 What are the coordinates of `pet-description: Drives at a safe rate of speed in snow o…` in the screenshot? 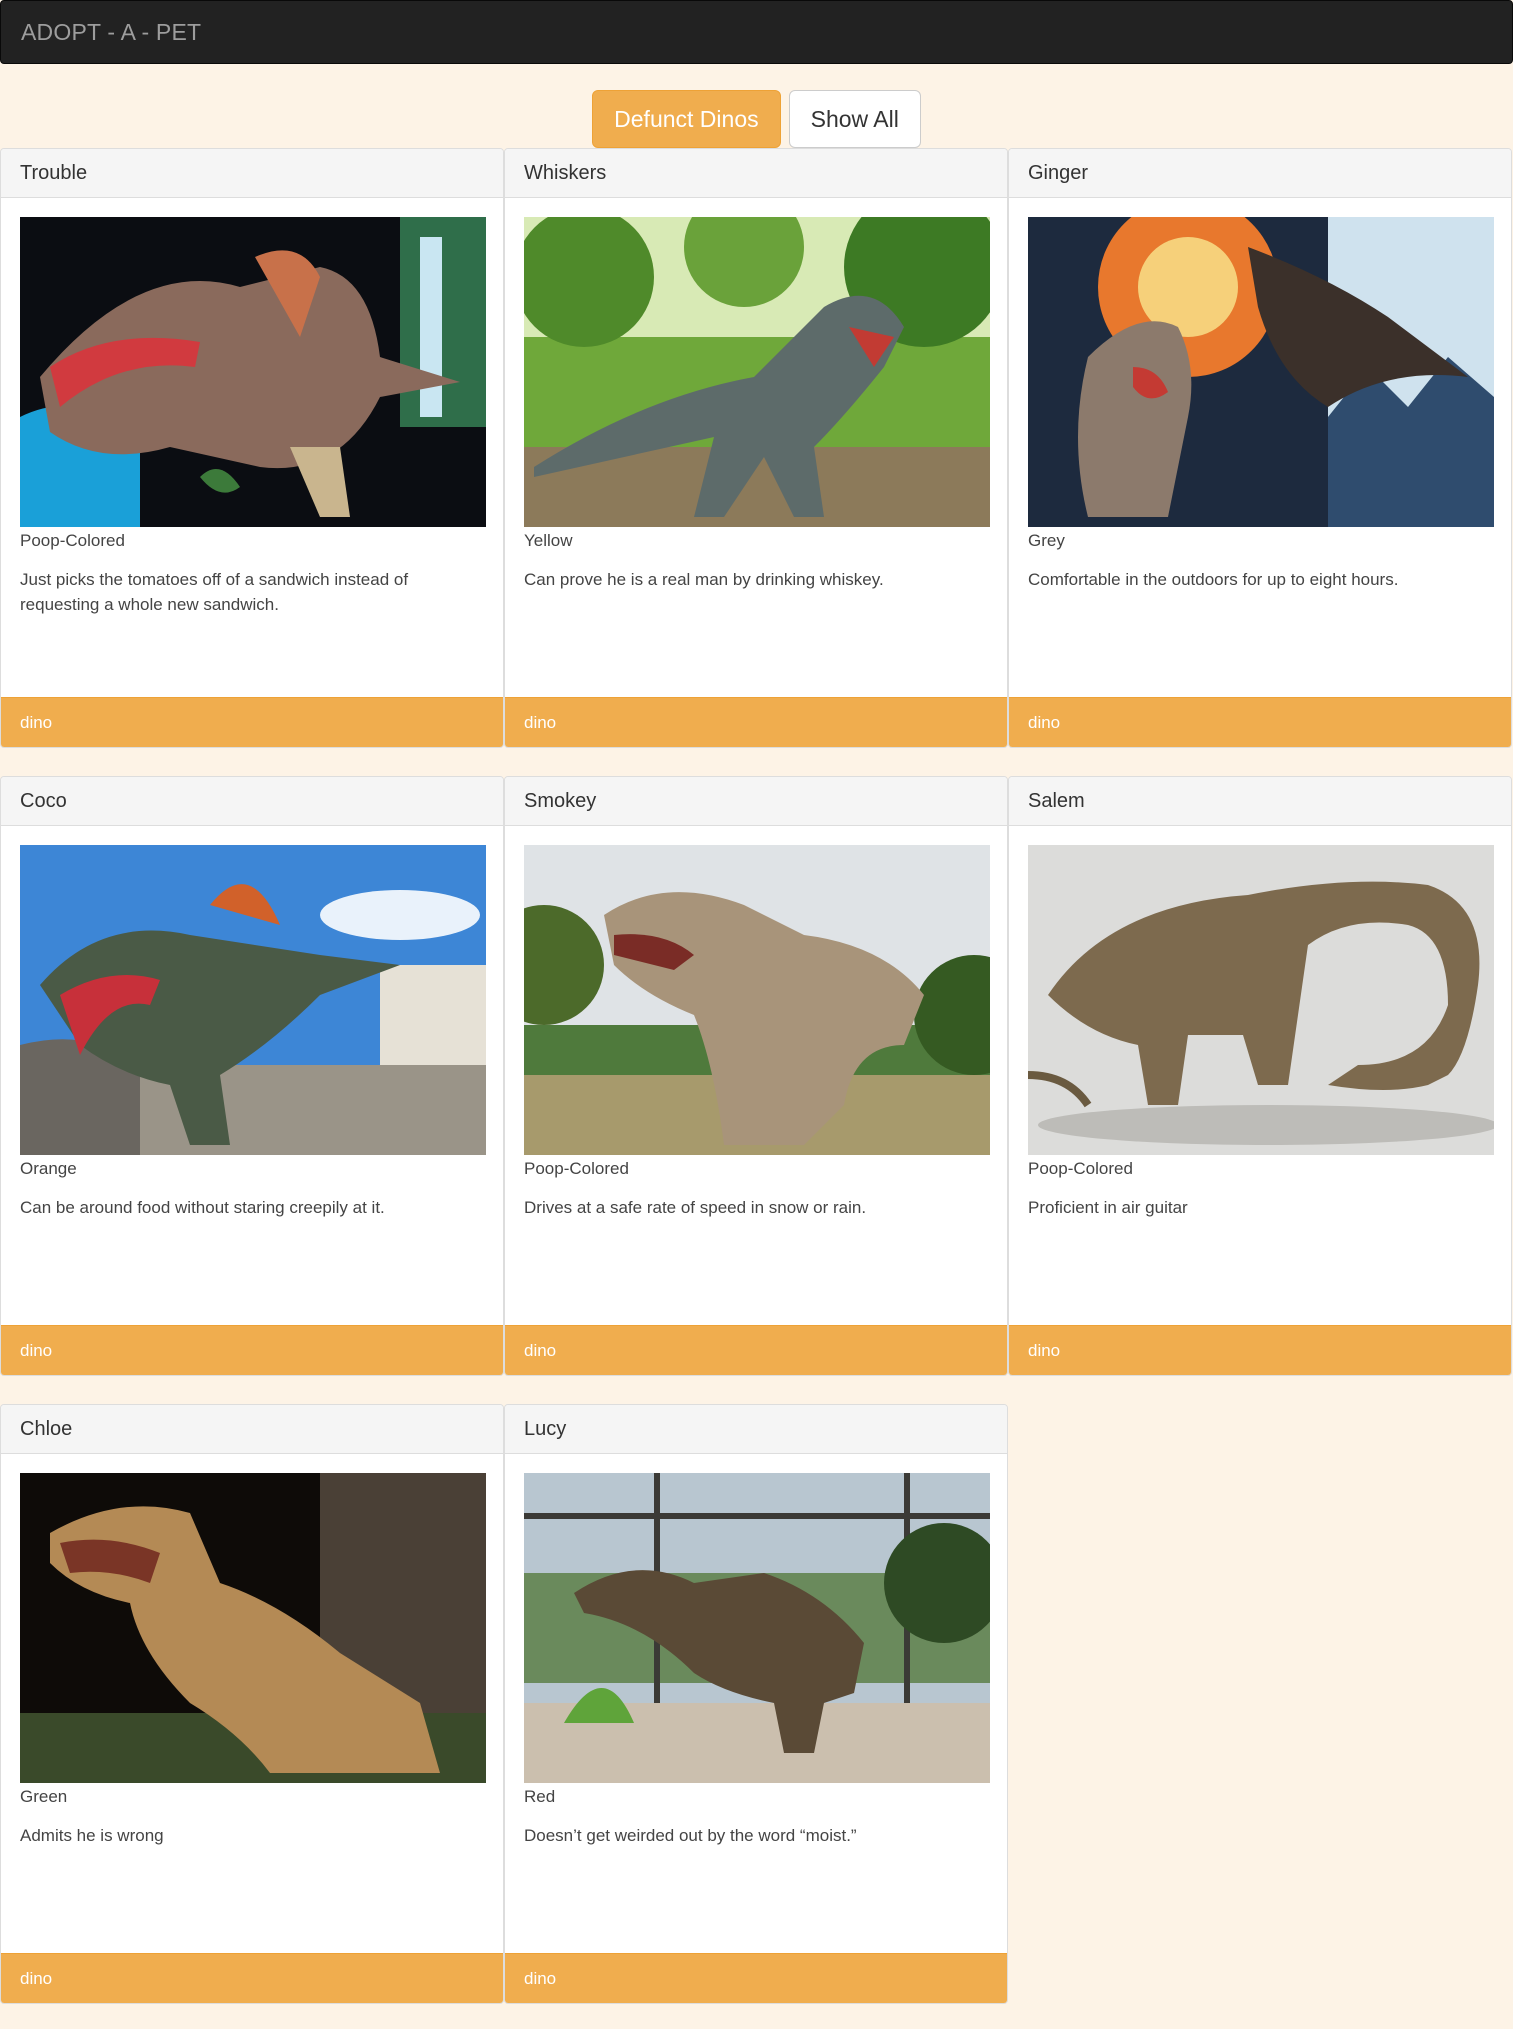 It's located at (695, 1207).